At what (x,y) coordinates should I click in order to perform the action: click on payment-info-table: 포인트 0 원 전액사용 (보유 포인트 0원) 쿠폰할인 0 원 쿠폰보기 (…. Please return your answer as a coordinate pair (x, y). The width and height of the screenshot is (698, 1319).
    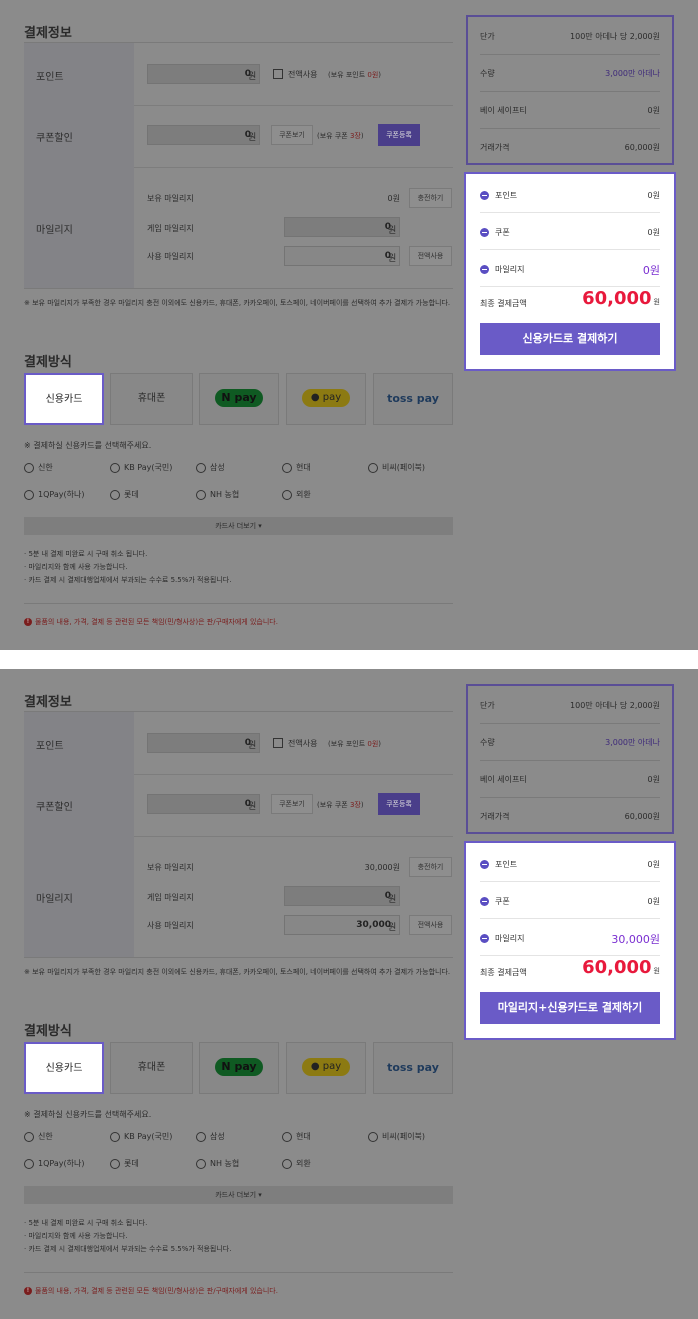
    Looking at the image, I should click on (238, 165).